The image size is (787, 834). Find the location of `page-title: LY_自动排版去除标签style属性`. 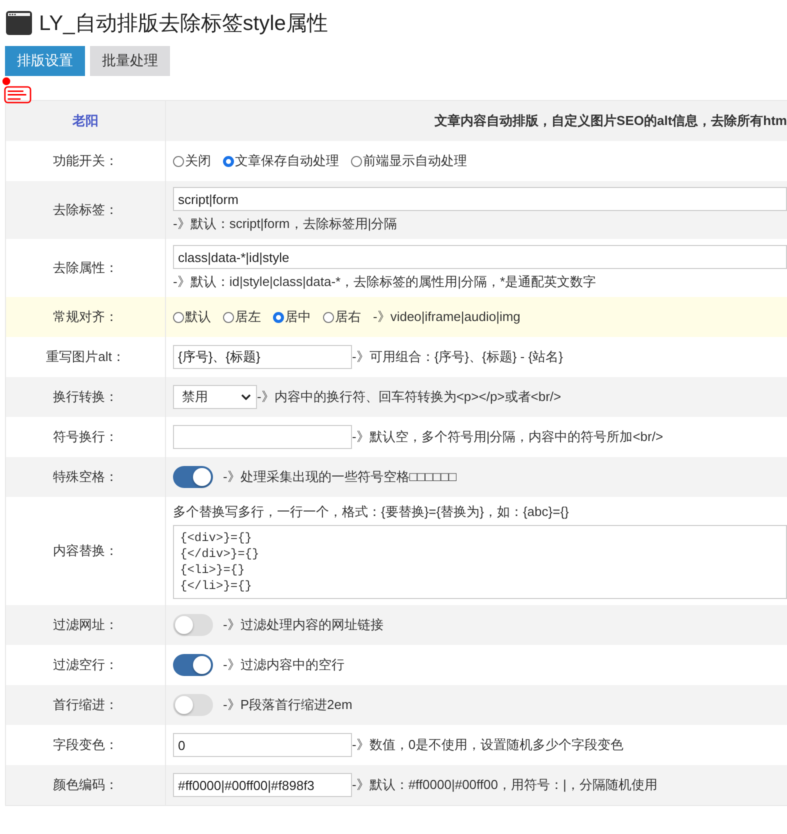

page-title: LY_自动排版去除标签style属性 is located at coordinates (183, 24).